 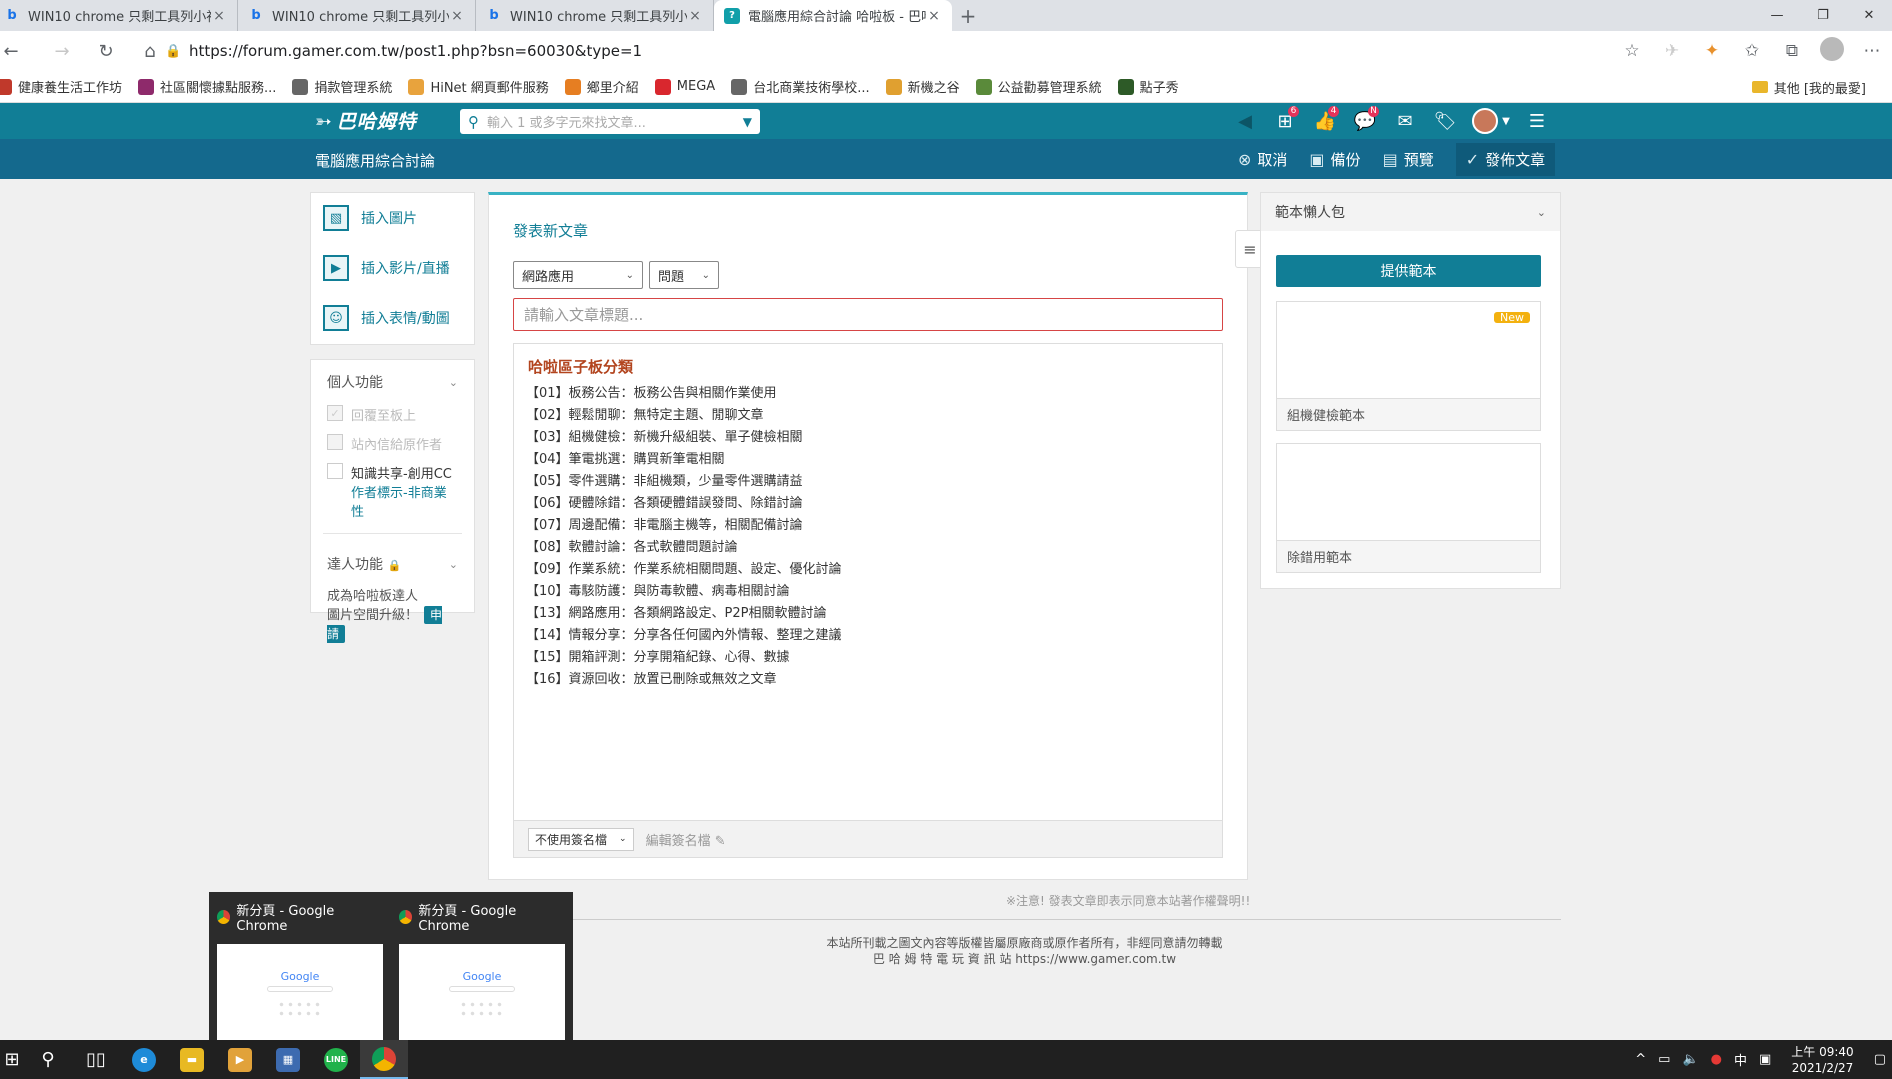 I want to click on chrome-taskbar-icon, so click(x=384, y=1059).